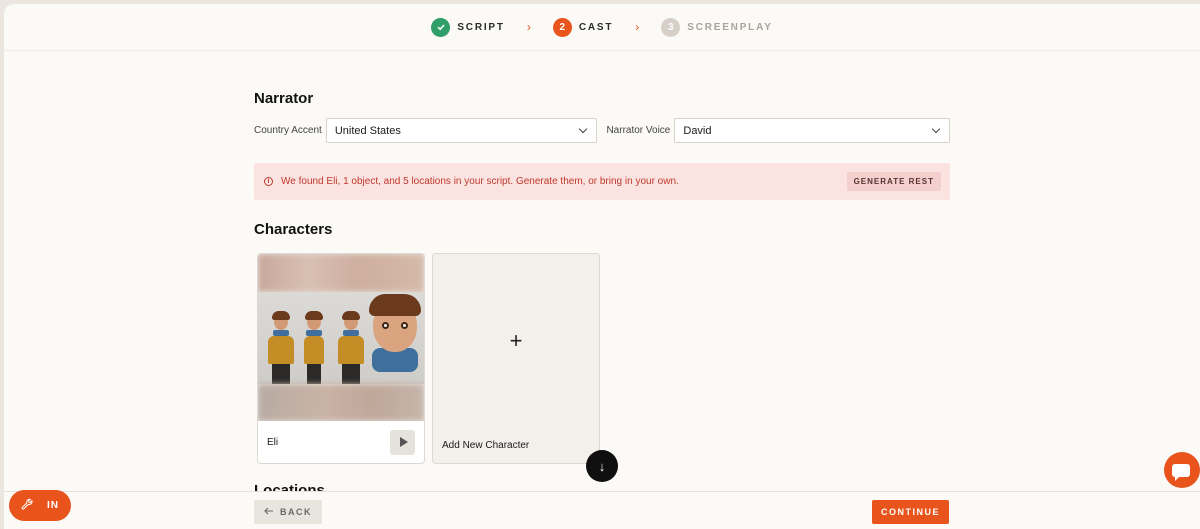 Image resolution: width=1200 pixels, height=529 pixels. What do you see at coordinates (428, 358) in the screenshot?
I see `character-cards: Eli + Add New Character` at bounding box center [428, 358].